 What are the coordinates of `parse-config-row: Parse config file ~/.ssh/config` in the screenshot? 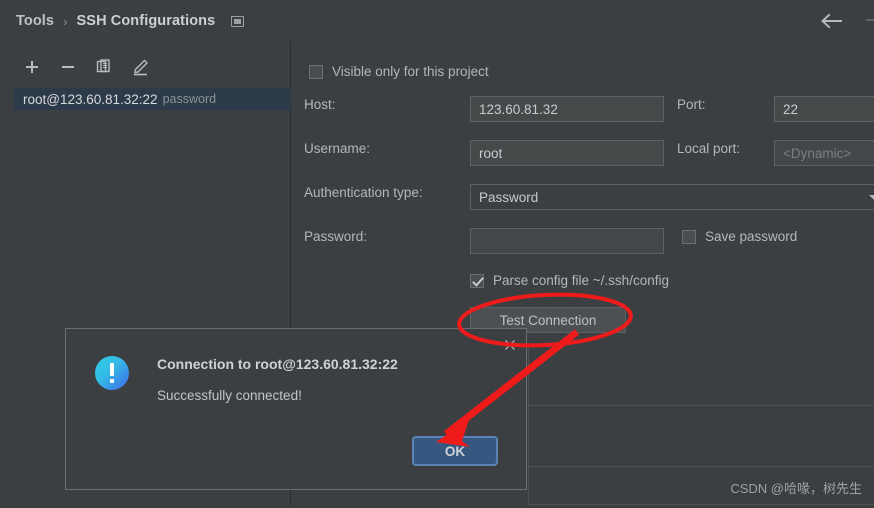 It's located at (569, 280).